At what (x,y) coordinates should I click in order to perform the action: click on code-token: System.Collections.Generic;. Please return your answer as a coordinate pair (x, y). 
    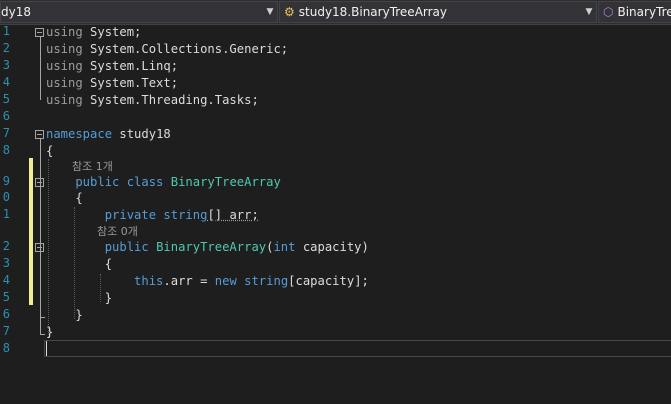
    Looking at the image, I should click on (185, 49).